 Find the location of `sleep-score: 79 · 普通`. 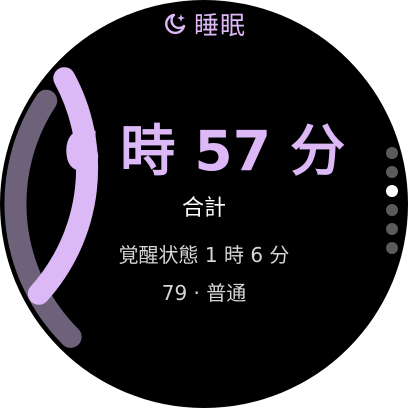

sleep-score: 79 · 普通 is located at coordinates (204, 293).